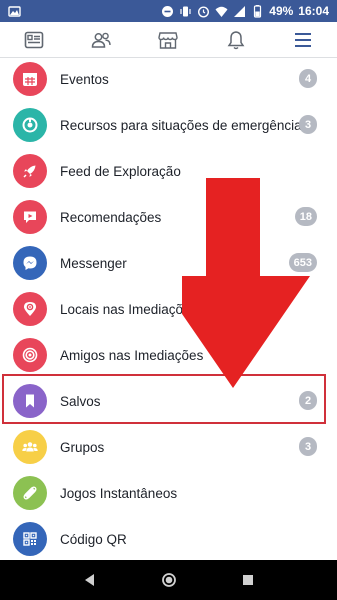 The image size is (337, 600). I want to click on nav-menu, so click(303, 40).